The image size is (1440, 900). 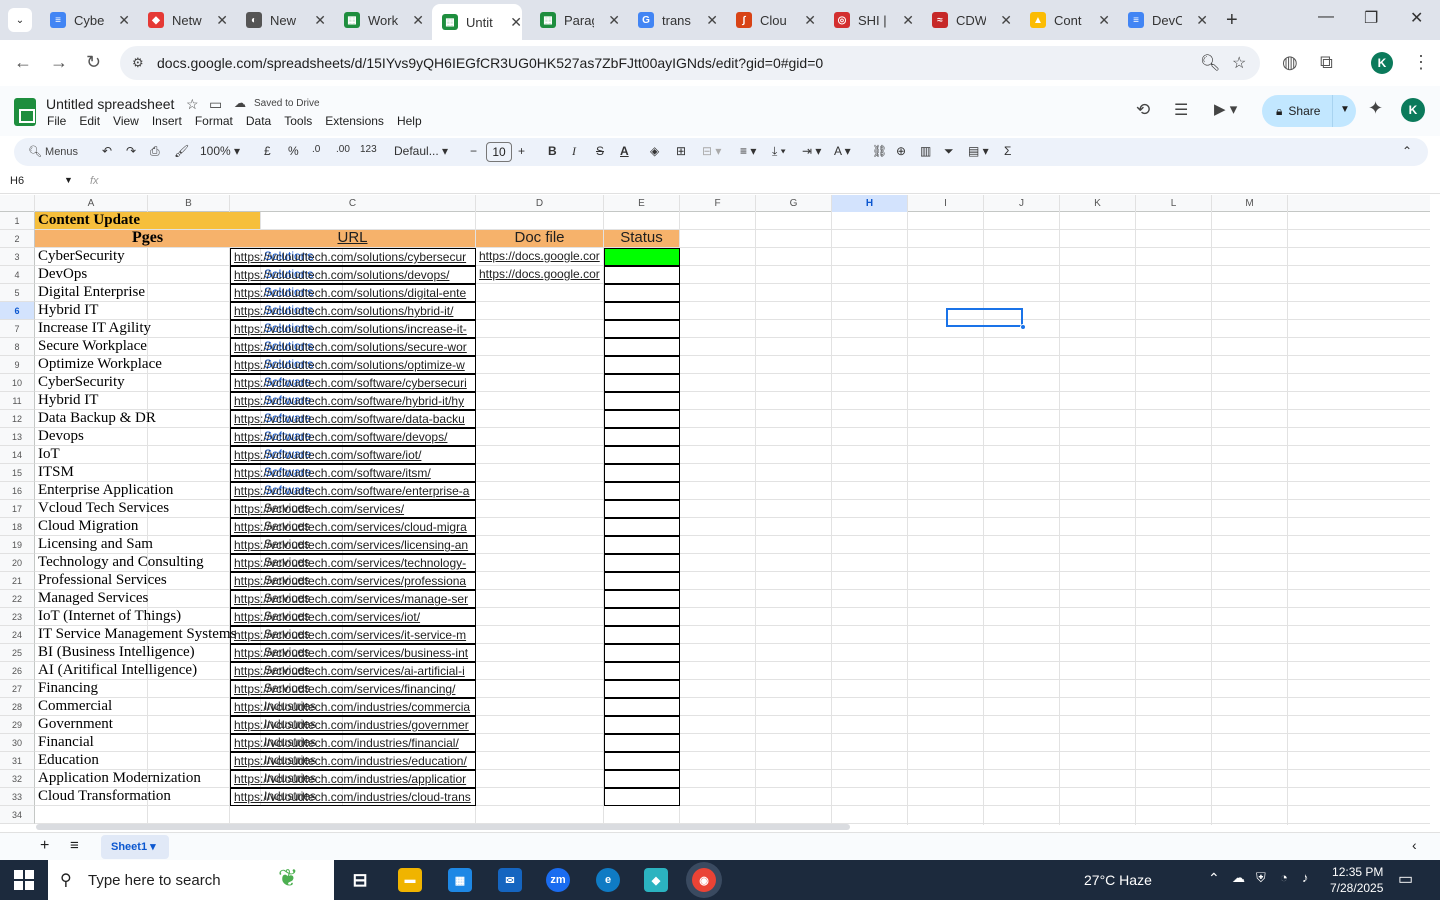 What do you see at coordinates (379, 20) in the screenshot?
I see `browser-tab: ▦ Work ✕` at bounding box center [379, 20].